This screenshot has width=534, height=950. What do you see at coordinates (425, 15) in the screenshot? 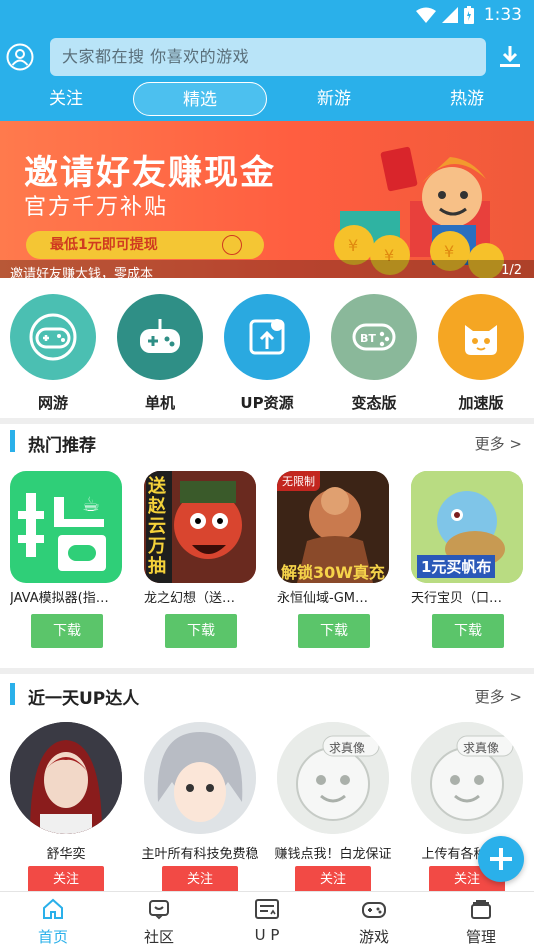
I see `wifi-icon` at bounding box center [425, 15].